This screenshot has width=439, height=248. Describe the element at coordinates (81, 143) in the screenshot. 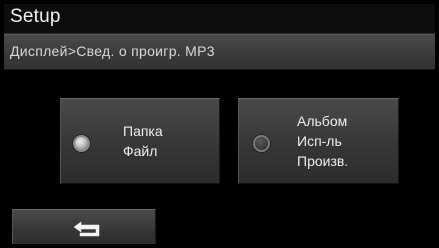

I see `radio-selected-icon` at that location.